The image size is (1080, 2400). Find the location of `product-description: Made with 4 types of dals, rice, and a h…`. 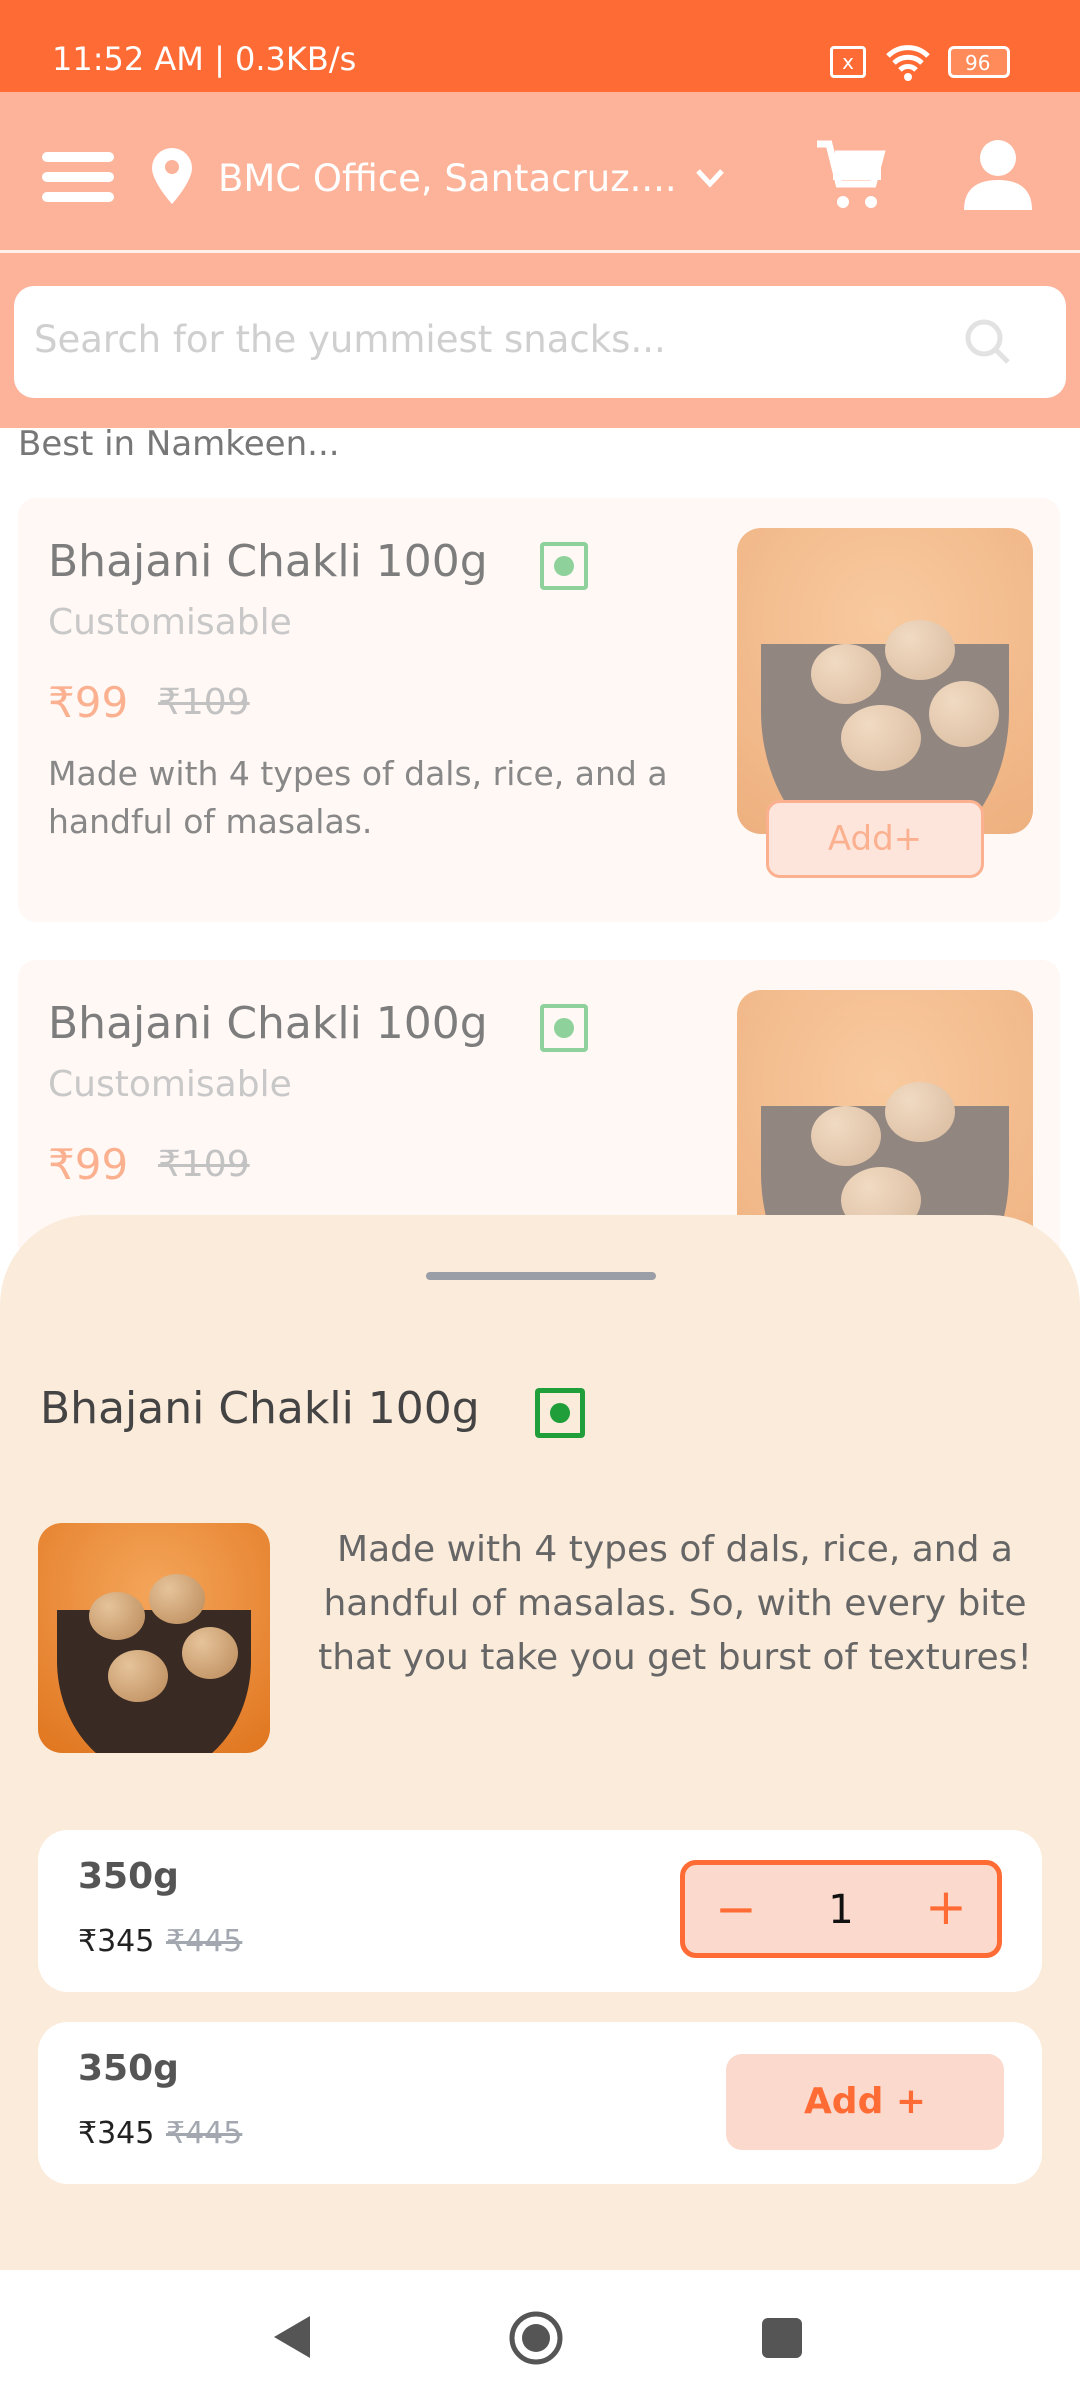

product-description: Made with 4 types of dals, rice, and a h… is located at coordinates (358, 797).